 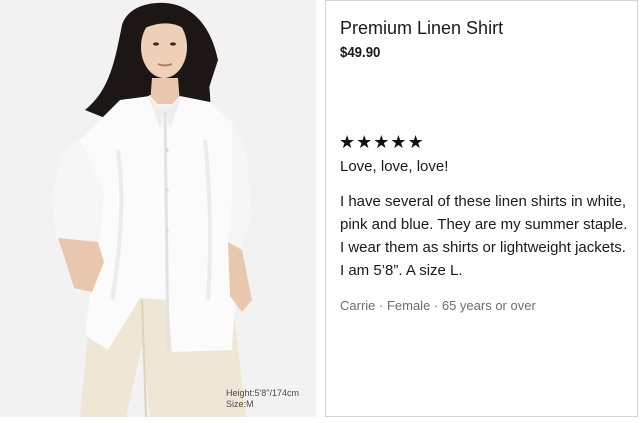 What do you see at coordinates (421, 28) in the screenshot?
I see `product-name: Premium Linen Shirt` at bounding box center [421, 28].